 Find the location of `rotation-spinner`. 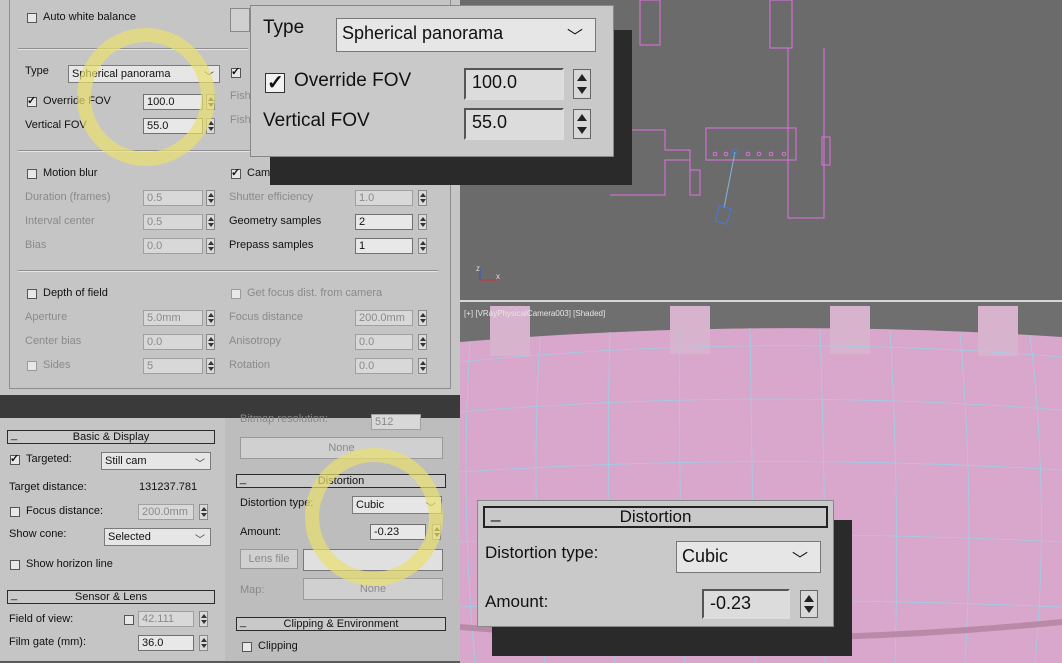

rotation-spinner is located at coordinates (422, 366).